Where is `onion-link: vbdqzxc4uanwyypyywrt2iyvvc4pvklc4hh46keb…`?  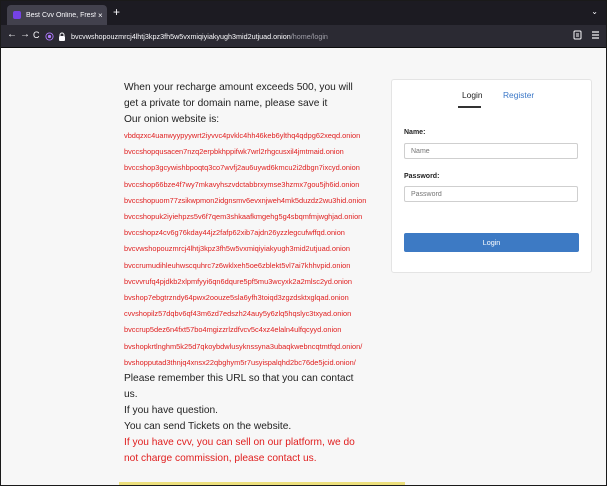
onion-link: vbdqzxc4uanwyypyywrt2iyvvc4pvklc4hh46keb… is located at coordinates (251, 136).